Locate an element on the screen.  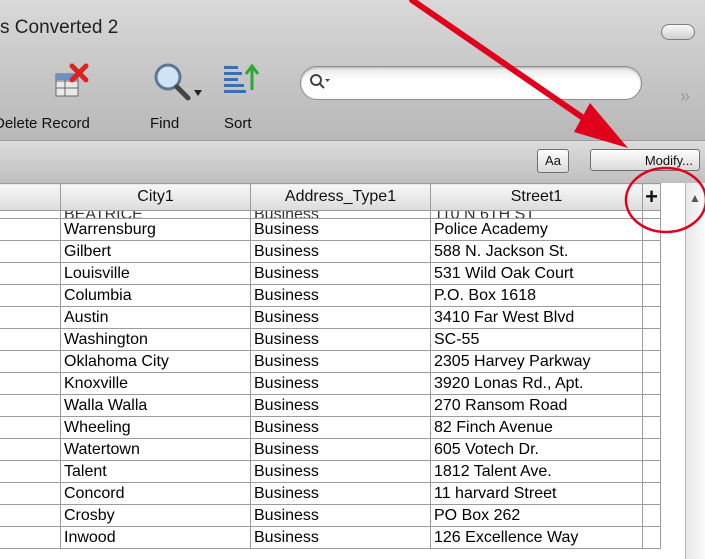
table-row: Inwood Business 126 Excellence Way is located at coordinates (330, 537).